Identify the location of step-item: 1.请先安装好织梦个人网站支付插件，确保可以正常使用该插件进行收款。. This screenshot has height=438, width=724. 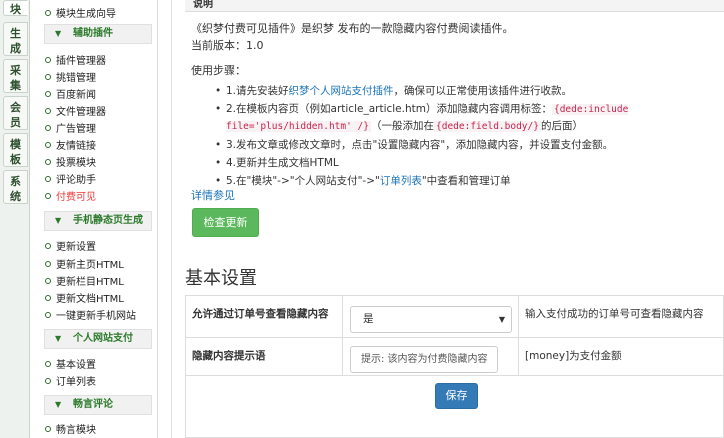
(465, 91).